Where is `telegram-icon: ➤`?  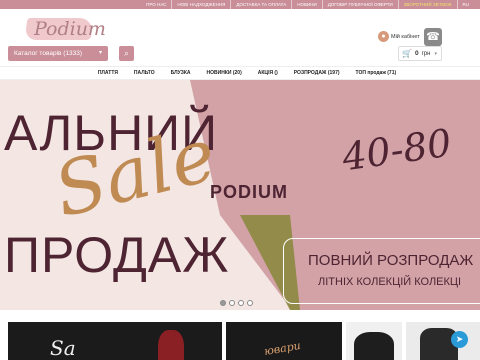 telegram-icon: ➤ is located at coordinates (459, 339).